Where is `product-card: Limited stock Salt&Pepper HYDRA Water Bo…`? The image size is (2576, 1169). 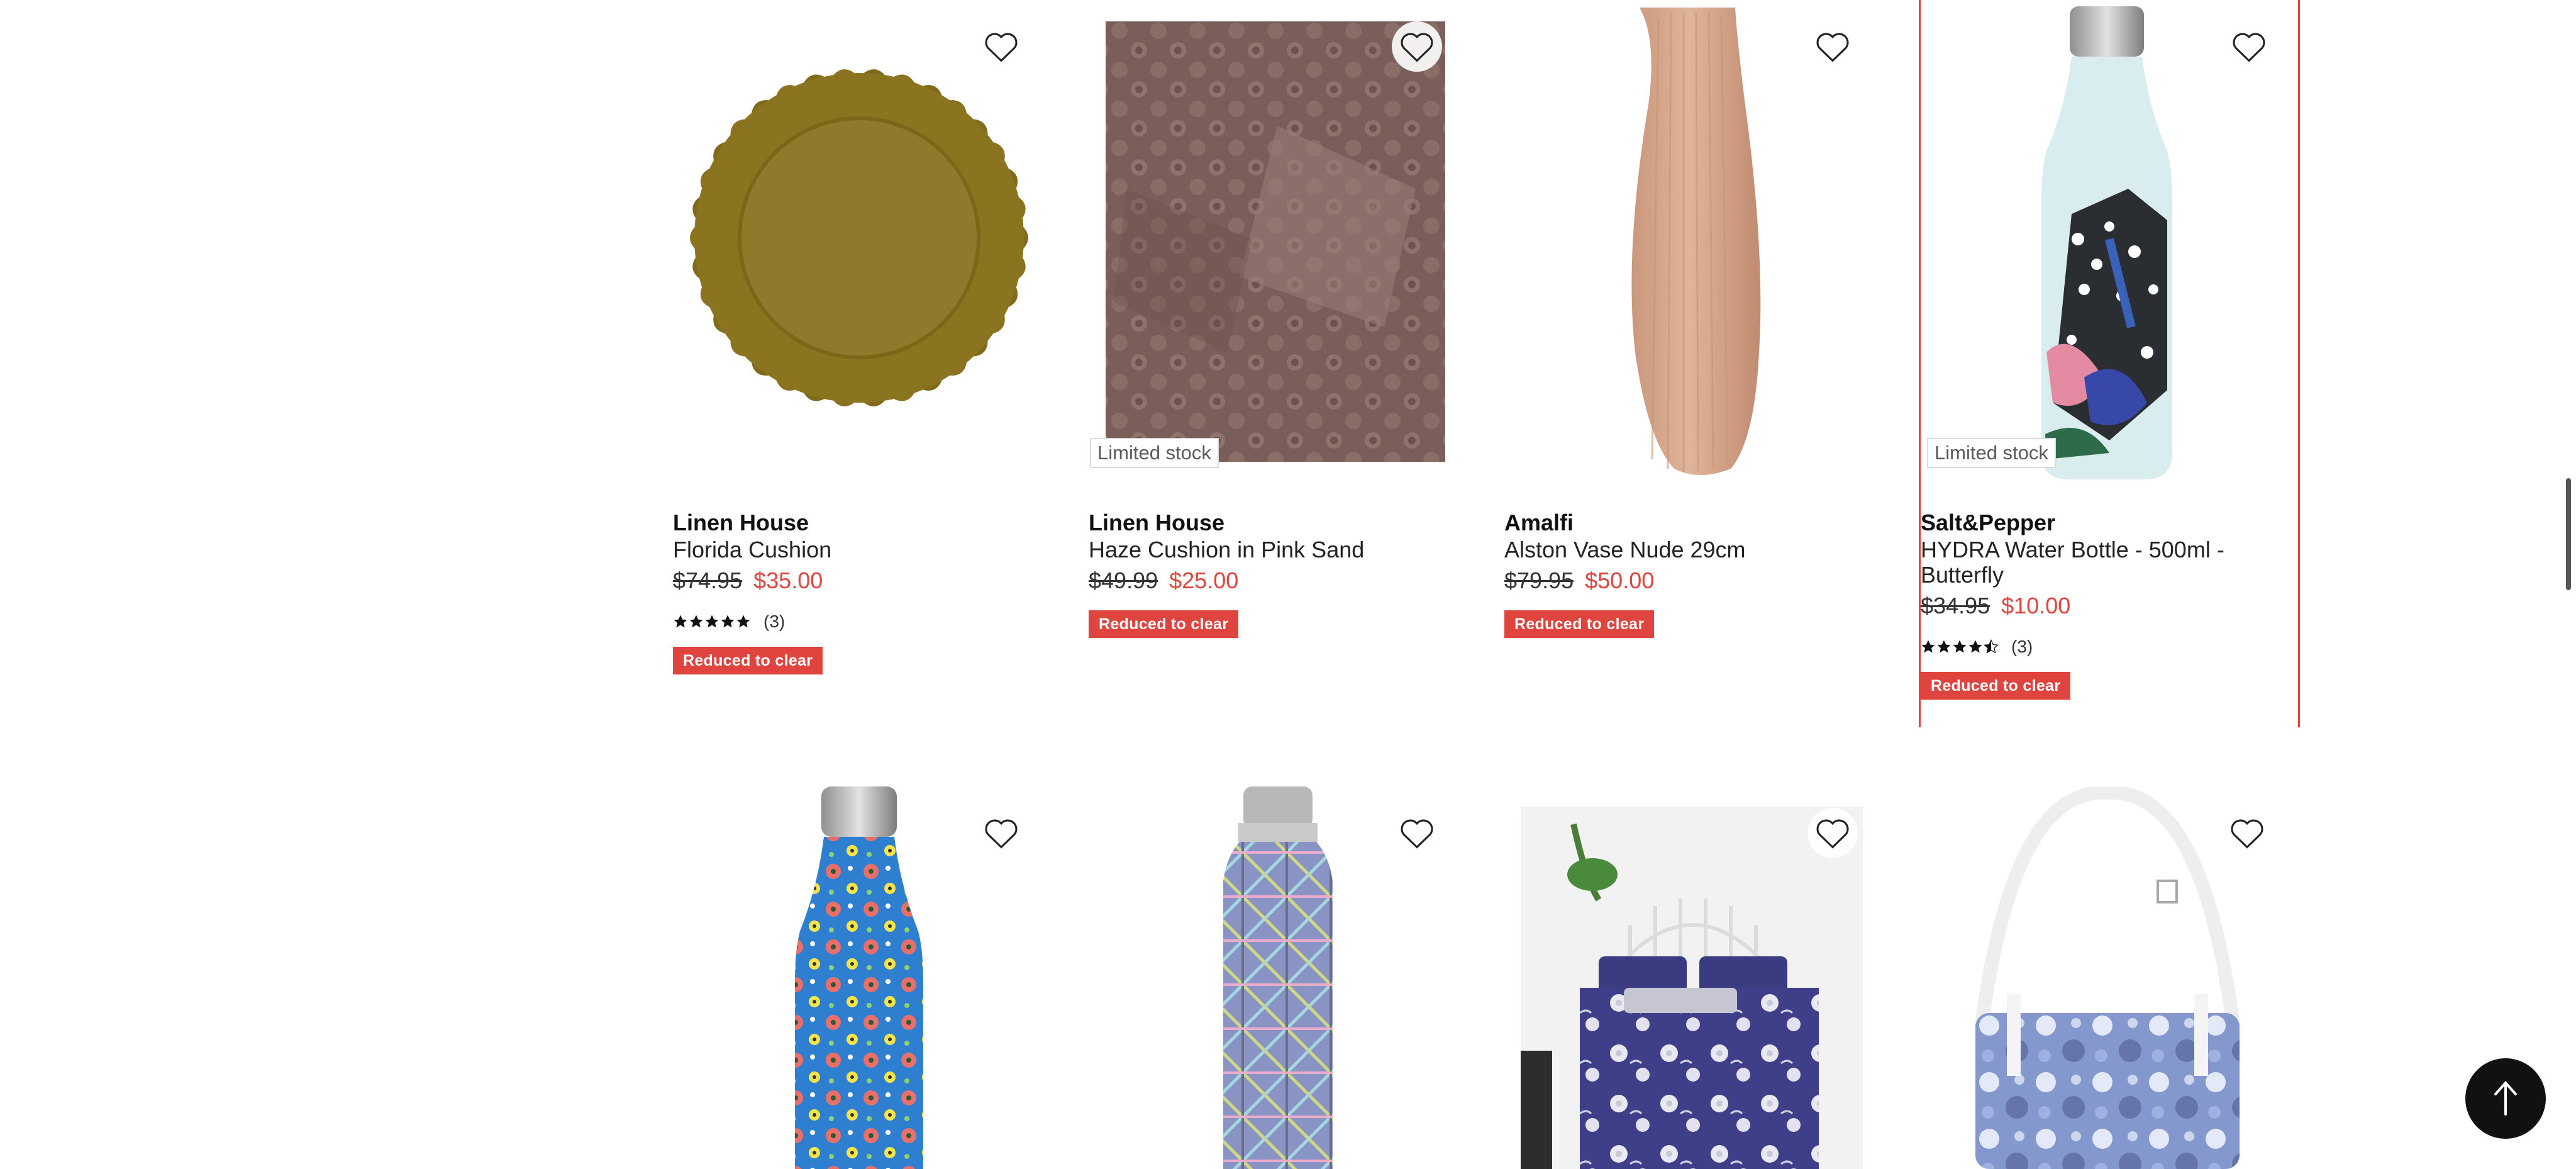
product-card: Limited stock Salt&Pepper HYDRA Water Bo… is located at coordinates (2109, 364).